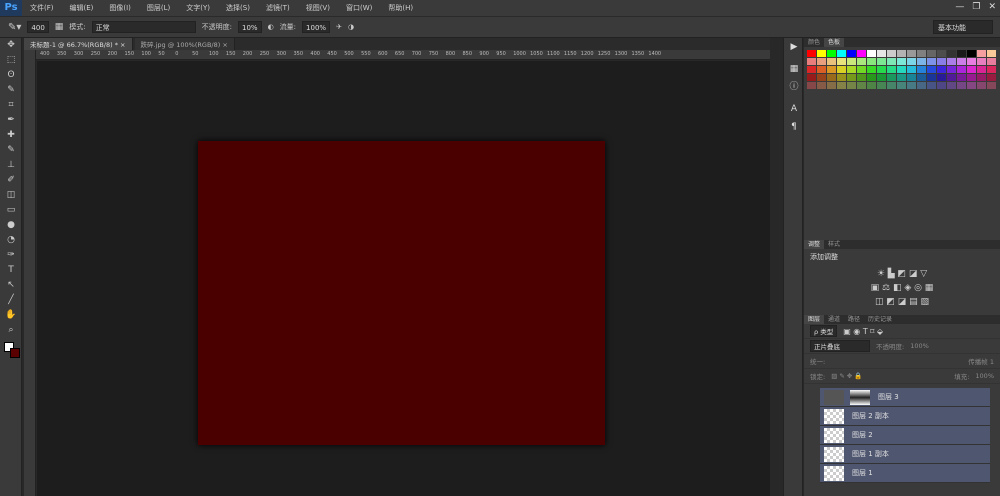 Image resolution: width=1000 pixels, height=496 pixels. I want to click on tab-history: 历史记录, so click(880, 319).